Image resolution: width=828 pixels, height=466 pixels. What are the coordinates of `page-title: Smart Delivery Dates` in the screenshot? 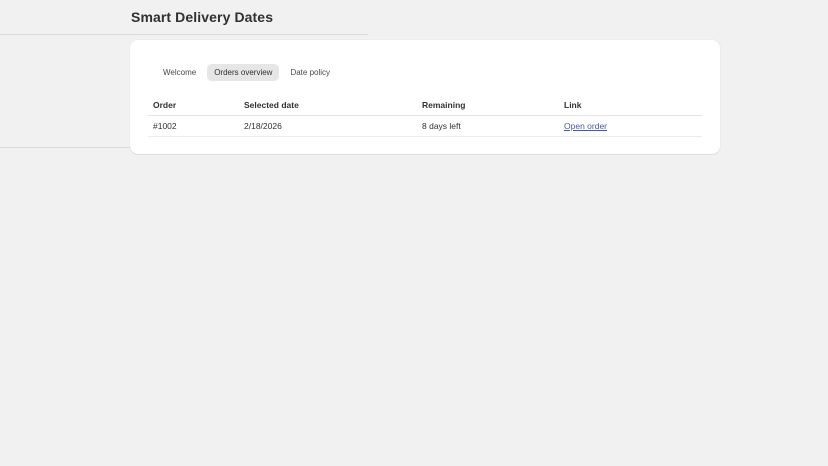 It's located at (202, 17).